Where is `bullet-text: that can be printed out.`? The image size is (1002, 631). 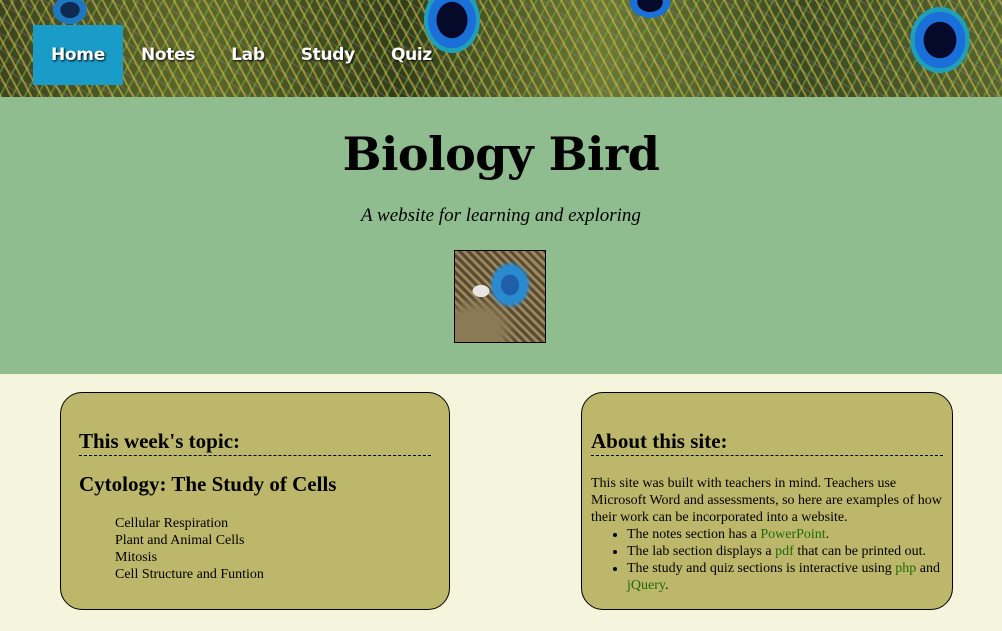 bullet-text: that can be printed out. is located at coordinates (859, 551).